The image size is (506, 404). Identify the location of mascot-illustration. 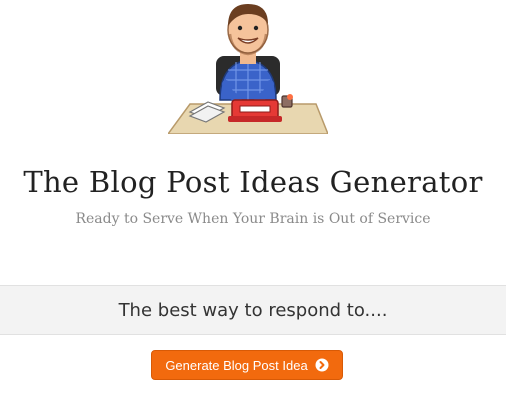
(248, 67).